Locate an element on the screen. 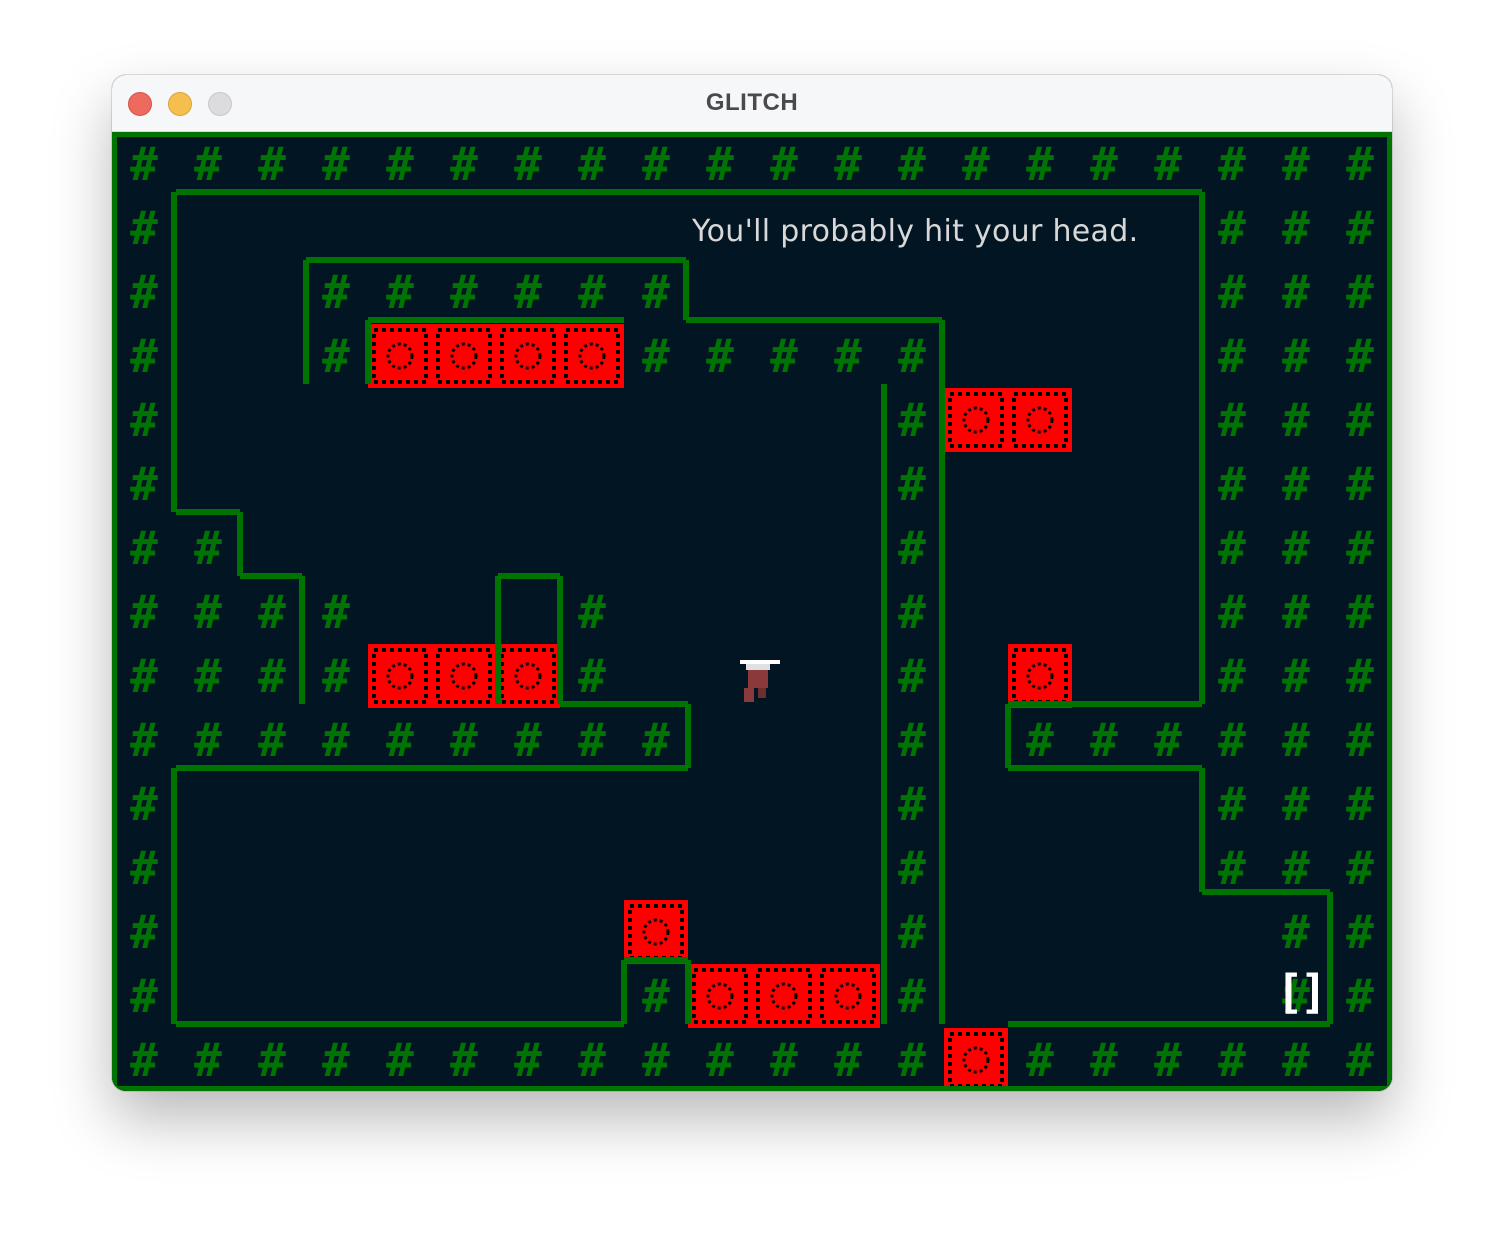 The width and height of the screenshot is (1504, 1240). hint-message: You'll probably hit your head. is located at coordinates (915, 231).